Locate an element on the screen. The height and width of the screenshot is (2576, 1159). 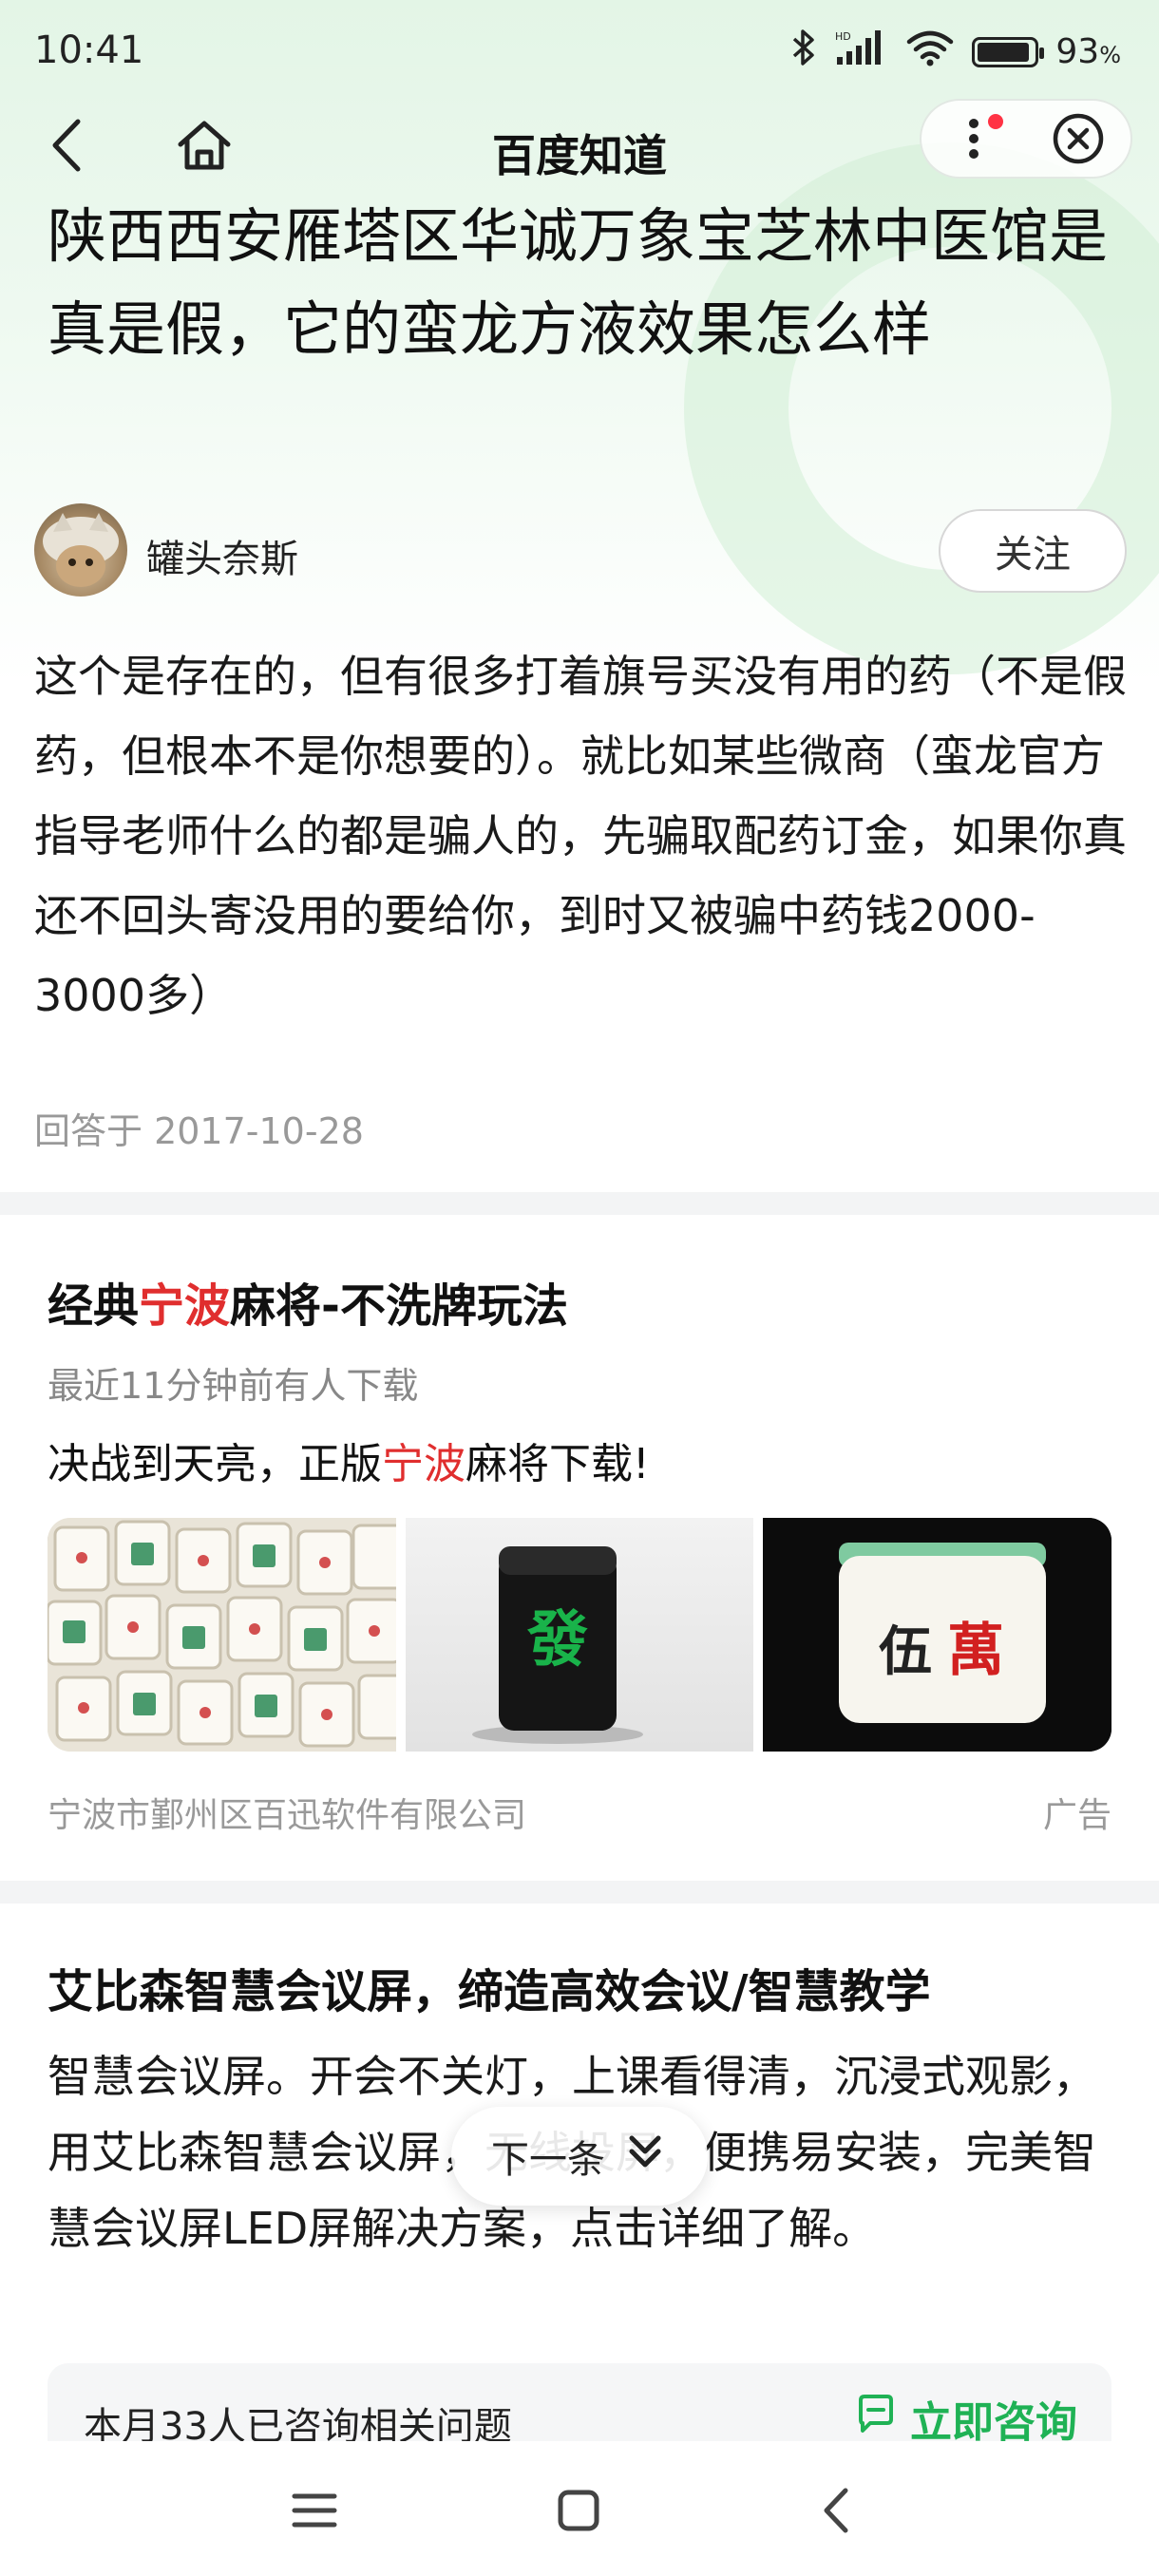
author-name: 罐头奈斯 is located at coordinates (222, 555).